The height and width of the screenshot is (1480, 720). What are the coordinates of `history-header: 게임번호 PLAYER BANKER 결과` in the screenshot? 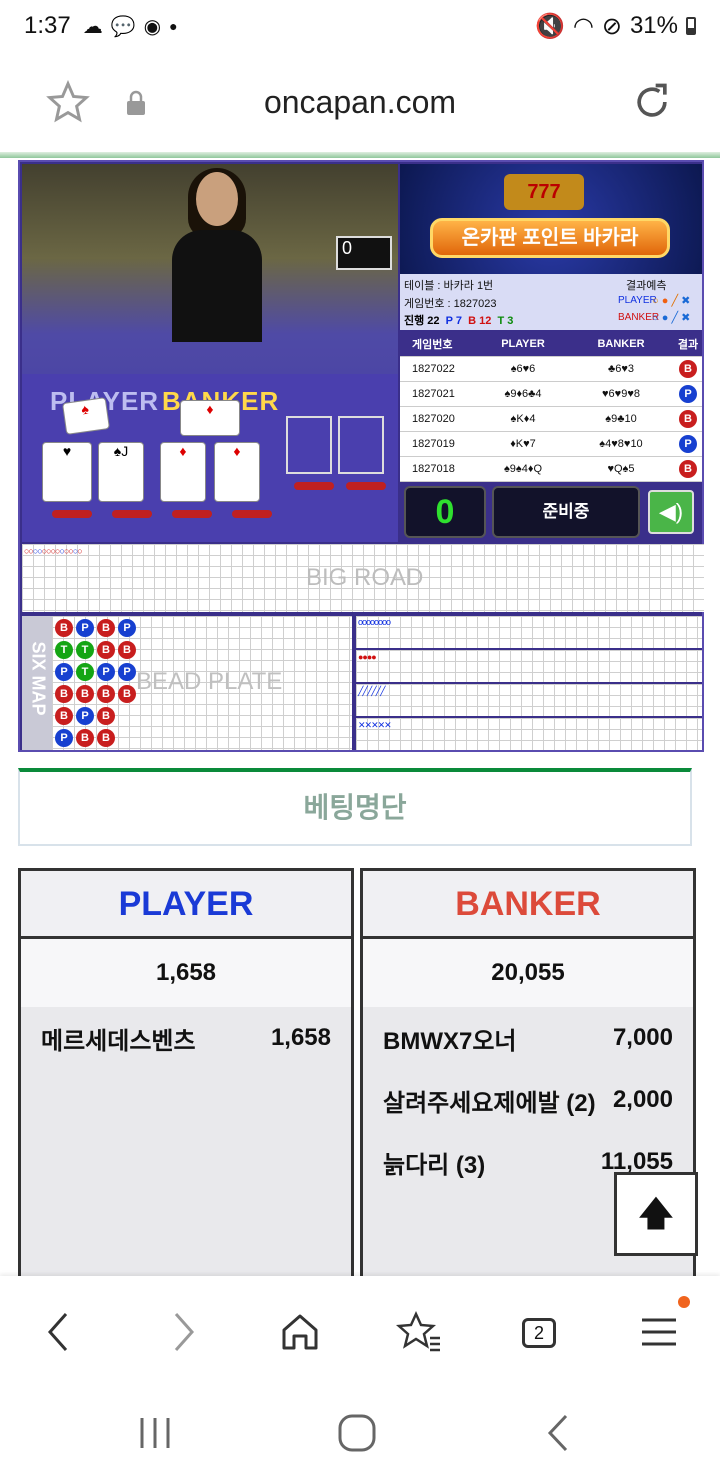 It's located at (551, 344).